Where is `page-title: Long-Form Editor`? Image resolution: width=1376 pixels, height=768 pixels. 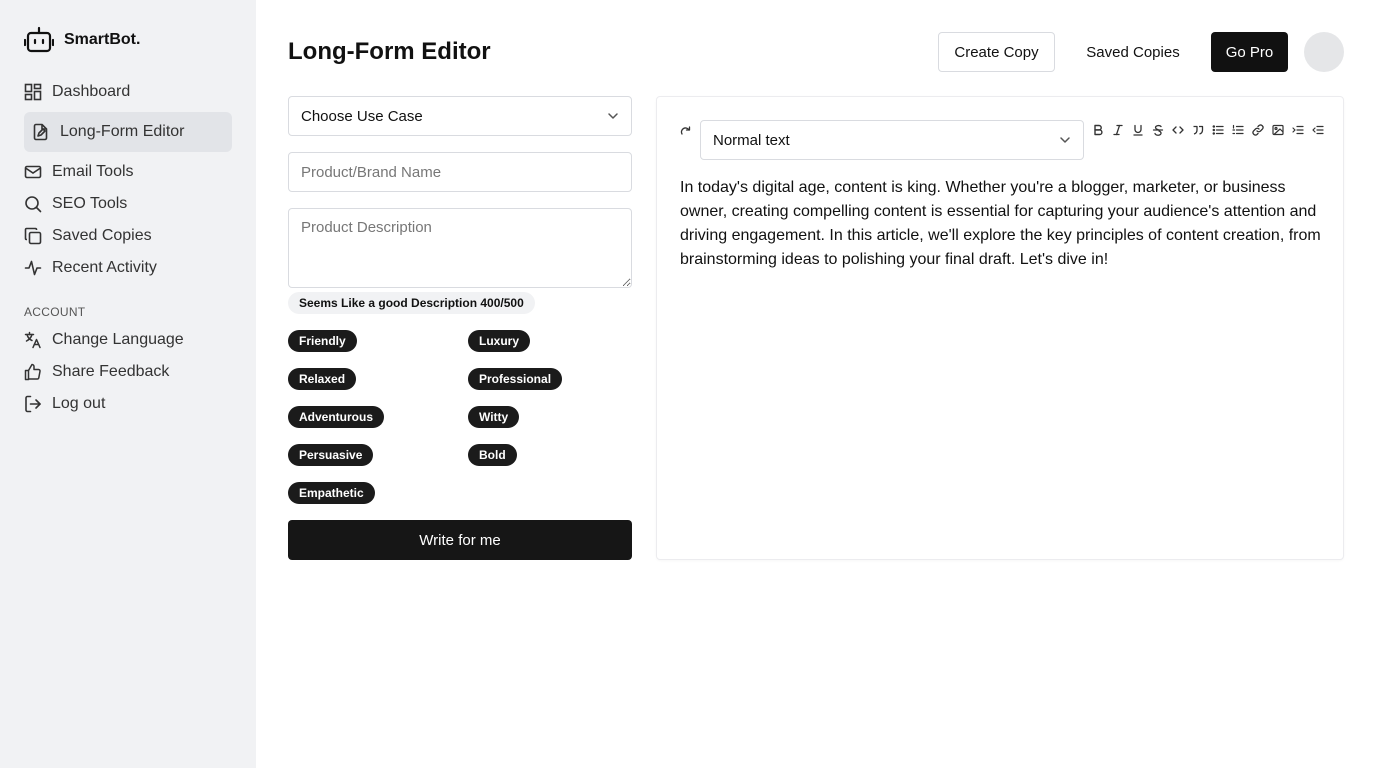 page-title: Long-Form Editor is located at coordinates (389, 51).